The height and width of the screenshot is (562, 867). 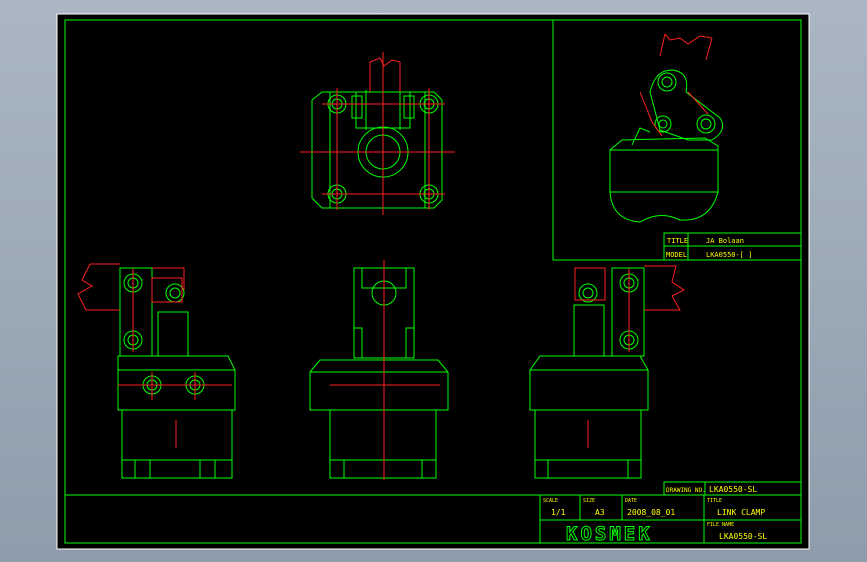 What do you see at coordinates (725, 241) in the screenshot?
I see `iso-title-value: JA Bolaan` at bounding box center [725, 241].